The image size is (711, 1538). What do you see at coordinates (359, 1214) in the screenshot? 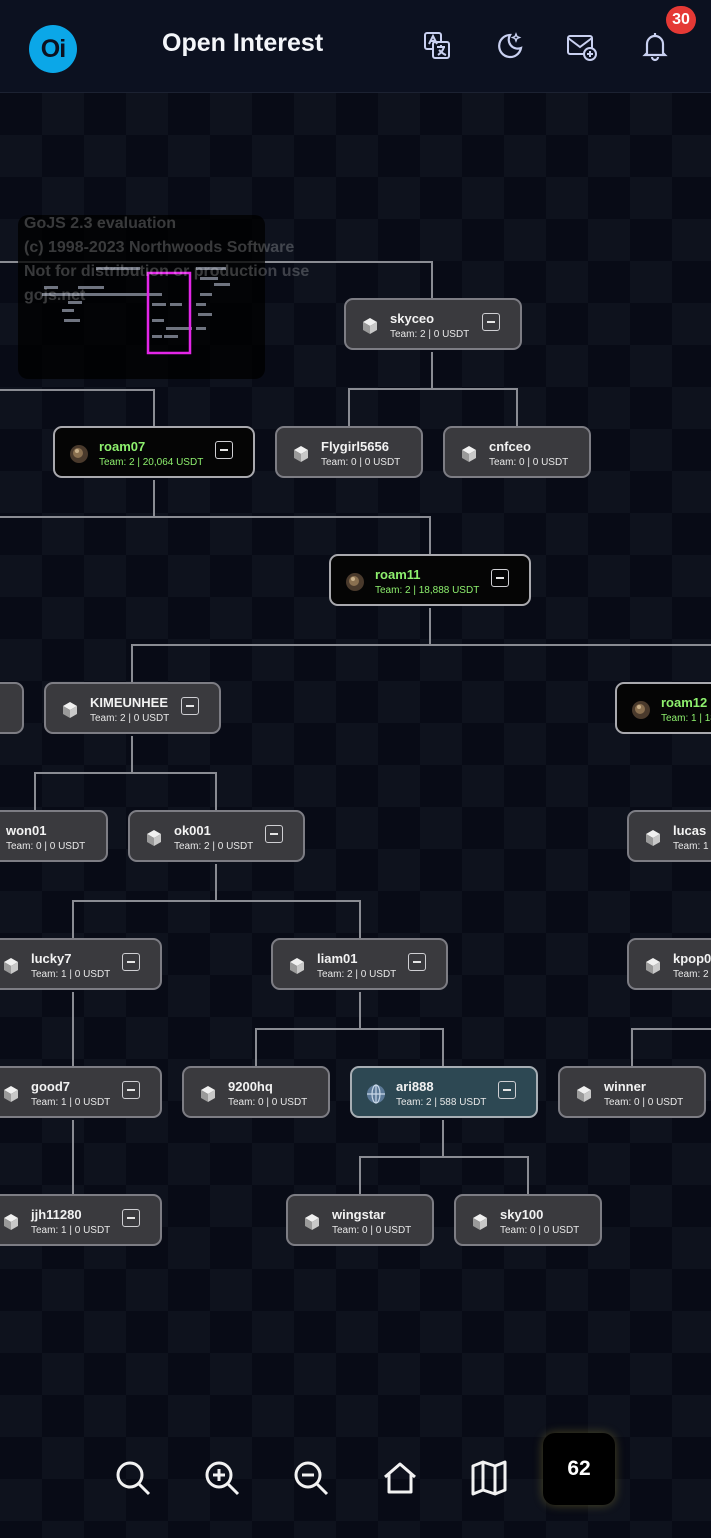
I see `node-name: wingstar` at bounding box center [359, 1214].